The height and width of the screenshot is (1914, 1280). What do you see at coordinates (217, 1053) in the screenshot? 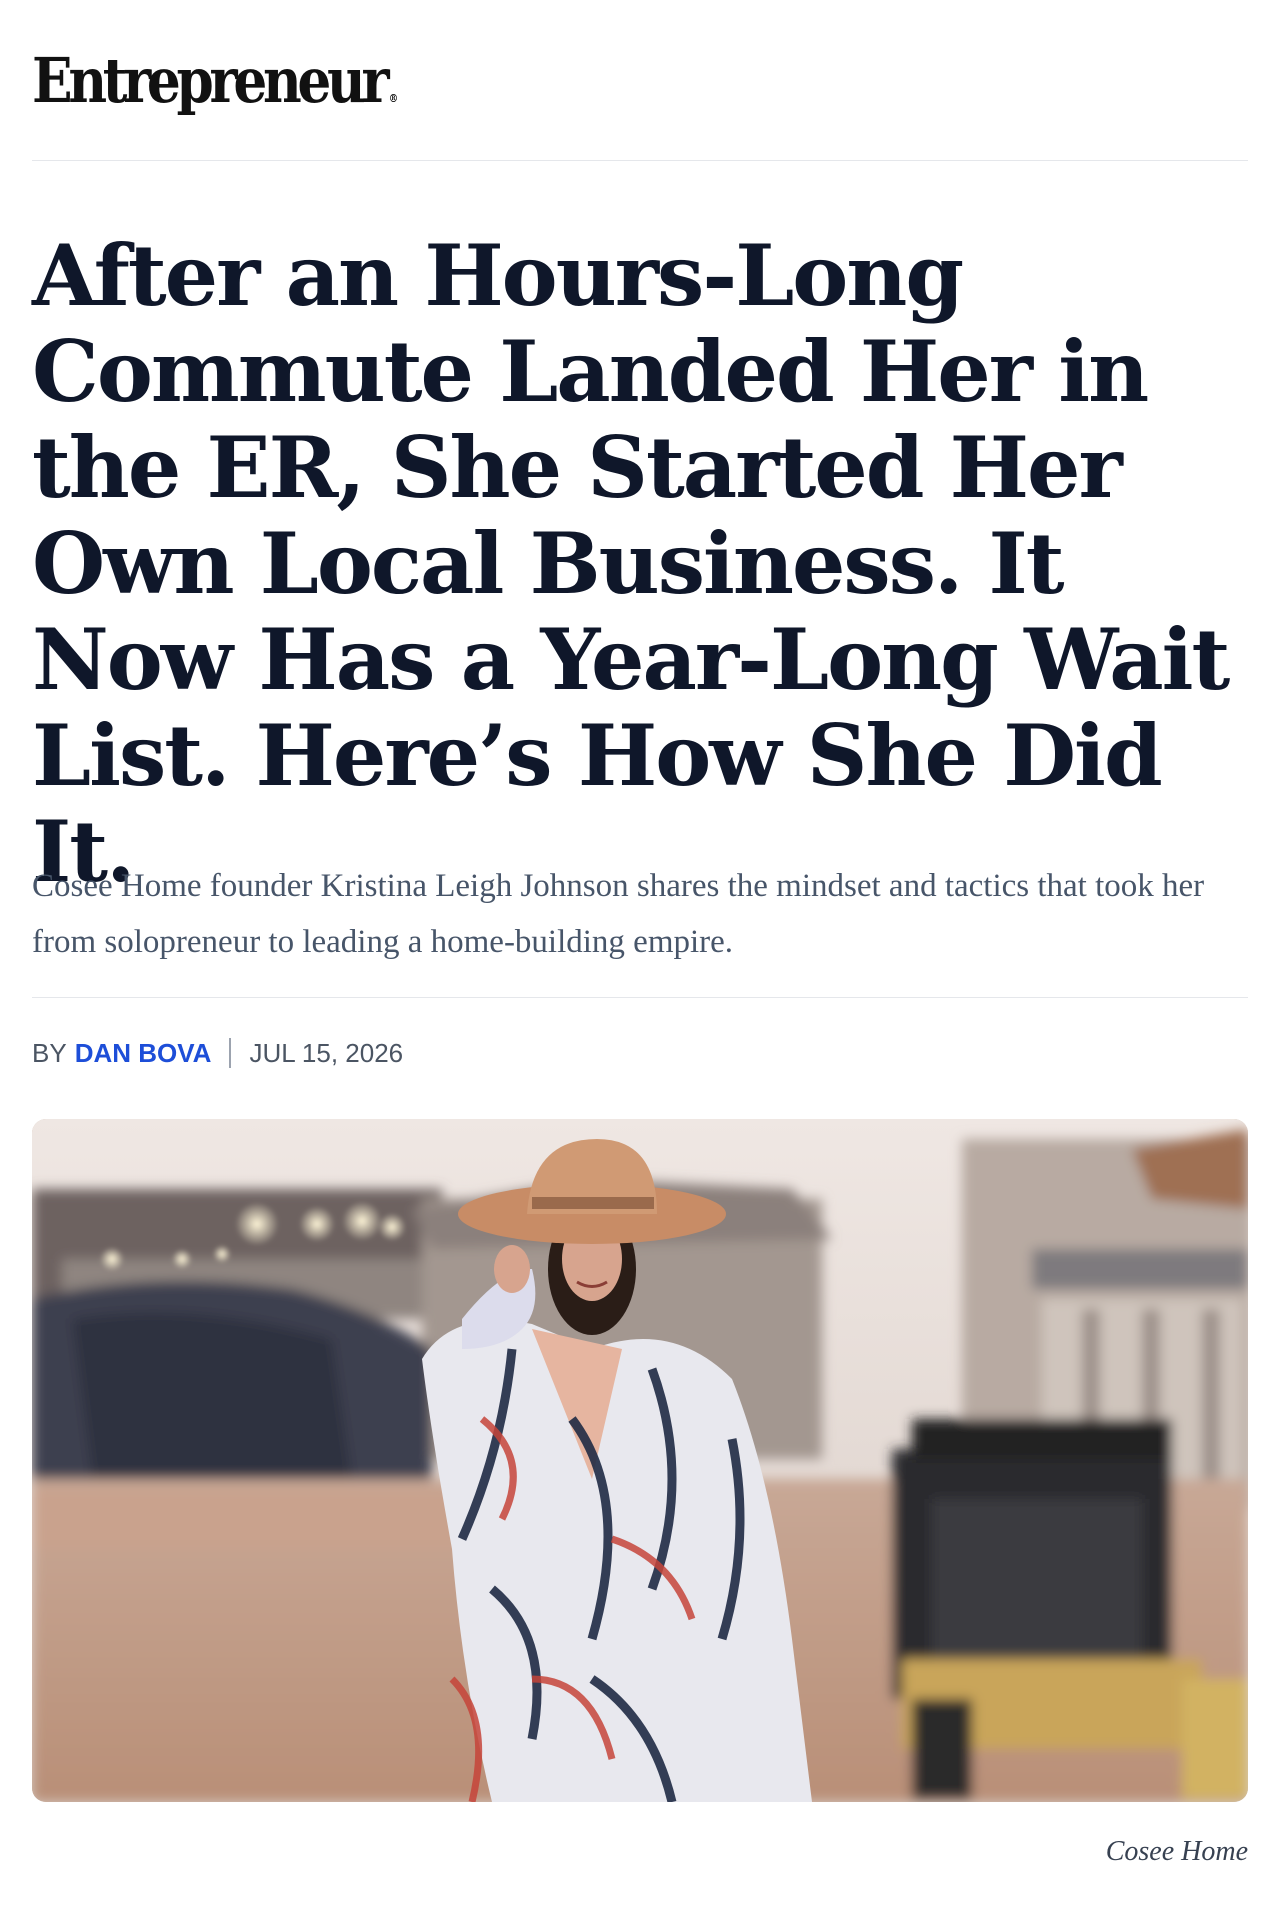
I see `byline: BY DAN BOVA JUL 15, 2026` at bounding box center [217, 1053].